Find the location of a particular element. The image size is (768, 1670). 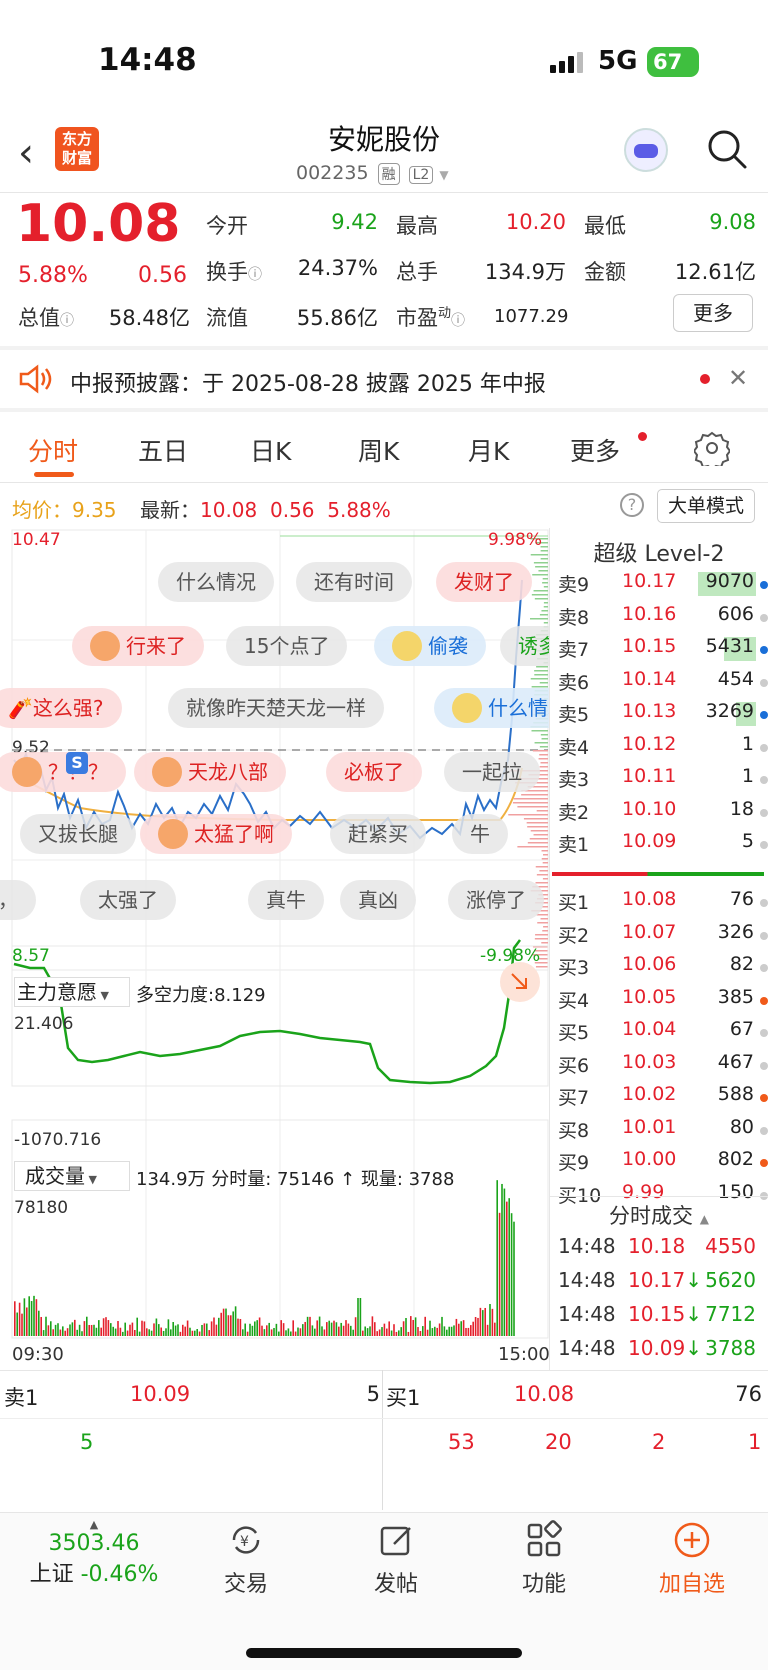

ask-row: 卖3 10.11 1 is located at coordinates (663, 780).